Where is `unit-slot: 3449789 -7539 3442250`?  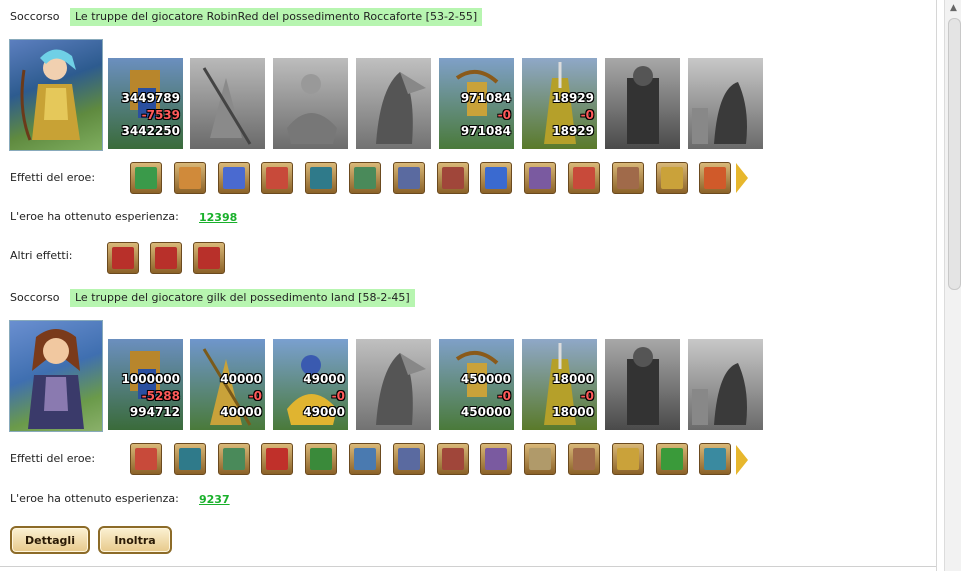
unit-slot: 3449789 -7539 3442250 is located at coordinates (145, 103).